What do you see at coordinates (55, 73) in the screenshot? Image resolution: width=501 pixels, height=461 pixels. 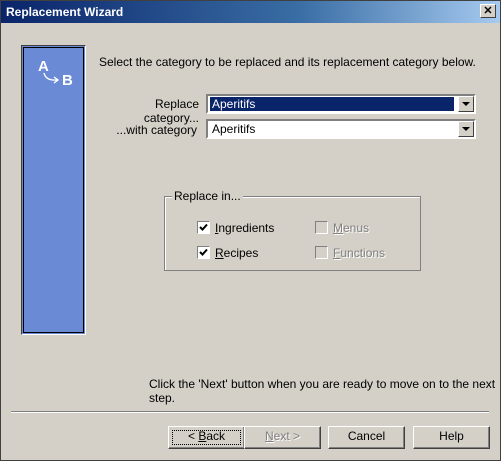 I see `a-to-b-replace-icon: A B` at bounding box center [55, 73].